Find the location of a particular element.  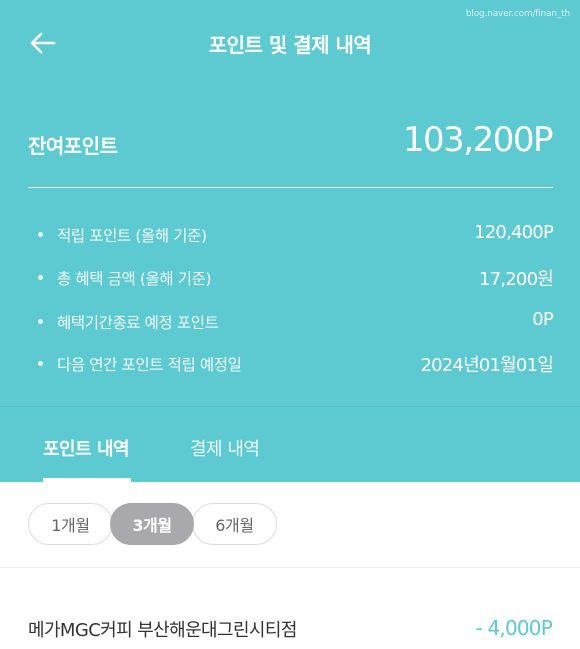

summary-value: 2024년01월01일 is located at coordinates (487, 365).